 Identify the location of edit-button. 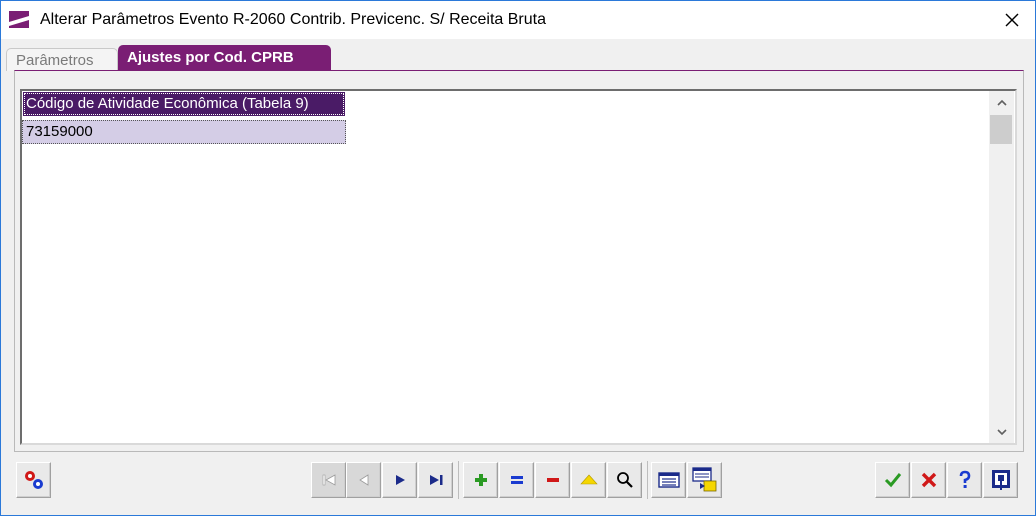
(516, 480).